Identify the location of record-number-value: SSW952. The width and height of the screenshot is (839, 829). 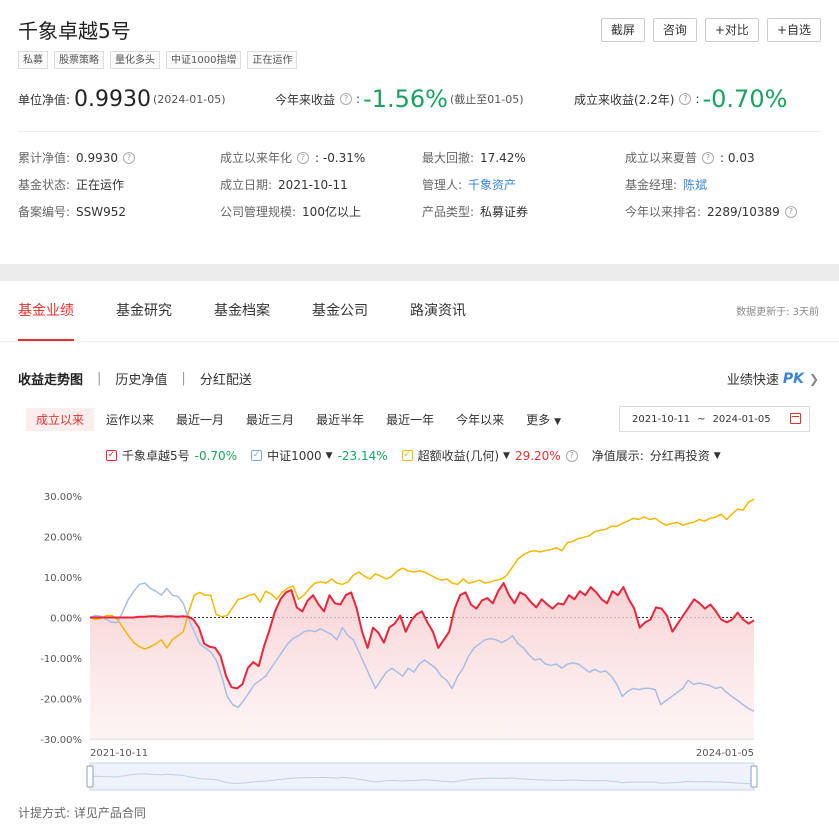
(101, 211).